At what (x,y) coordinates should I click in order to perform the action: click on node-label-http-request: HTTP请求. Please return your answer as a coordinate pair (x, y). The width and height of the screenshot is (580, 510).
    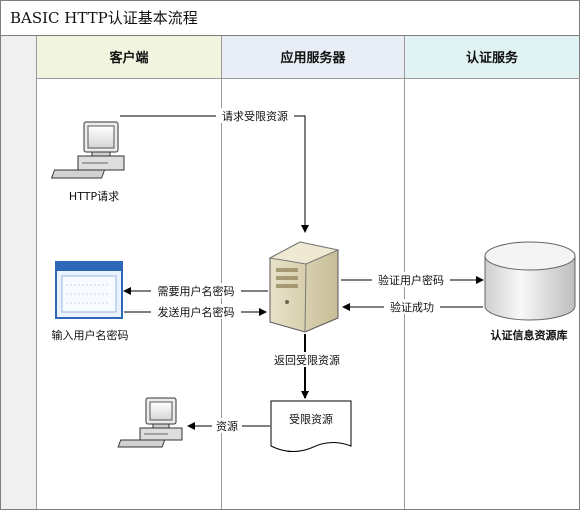
    Looking at the image, I should click on (94, 196).